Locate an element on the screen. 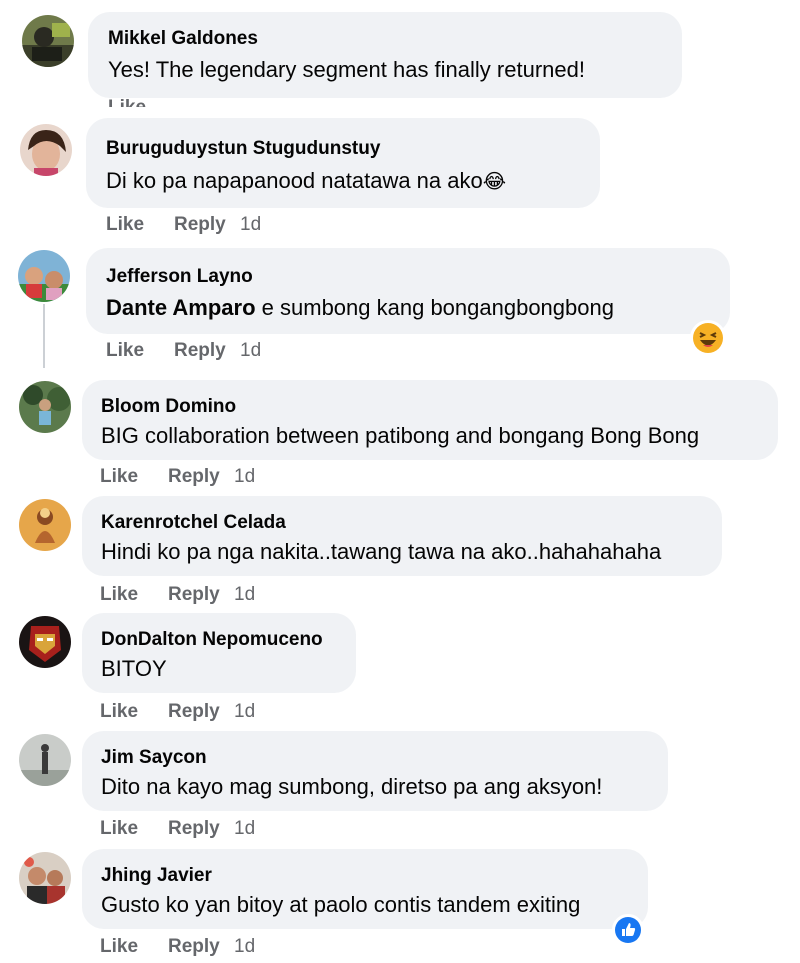  thumbs-up-icon is located at coordinates (628, 930).